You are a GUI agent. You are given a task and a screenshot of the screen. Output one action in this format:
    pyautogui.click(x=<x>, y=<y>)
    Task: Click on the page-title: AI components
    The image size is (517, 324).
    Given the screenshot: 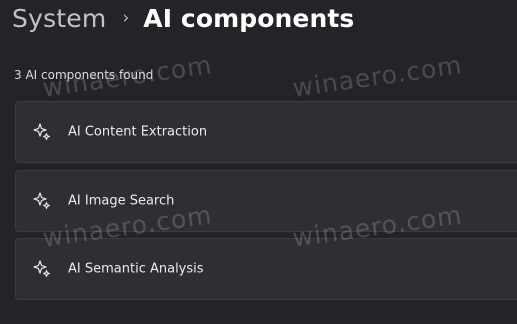 What is the action you would take?
    pyautogui.click(x=249, y=18)
    